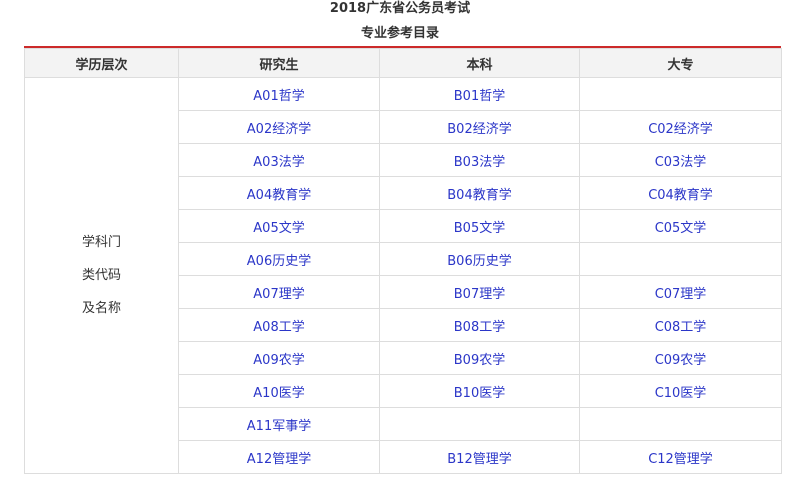 This screenshot has height=482, width=800. What do you see at coordinates (400, 8) in the screenshot?
I see `page-title: 2018广东省公务员考试` at bounding box center [400, 8].